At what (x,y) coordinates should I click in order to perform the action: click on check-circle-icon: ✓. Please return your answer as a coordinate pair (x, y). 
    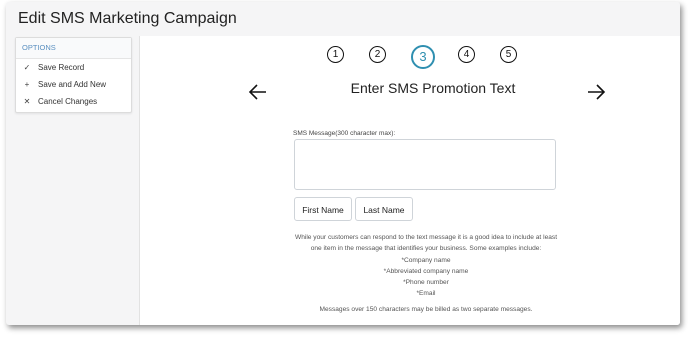
    Looking at the image, I should click on (27, 67).